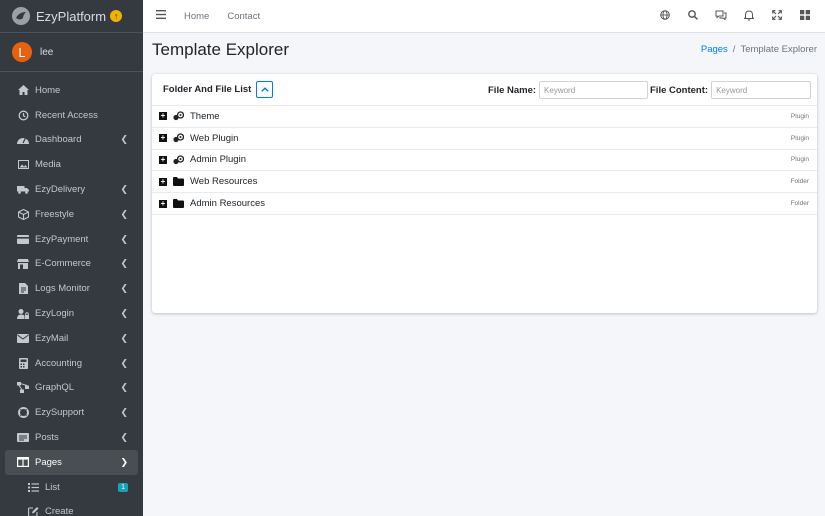 This screenshot has width=825, height=516. Describe the element at coordinates (23, 264) in the screenshot. I see `store-icon` at that location.